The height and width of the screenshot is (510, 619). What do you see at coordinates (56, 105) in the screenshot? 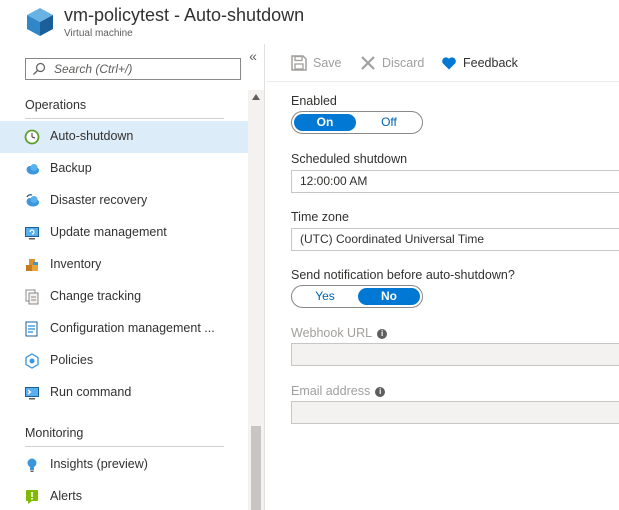
I see `section-title-operations: Operations` at bounding box center [56, 105].